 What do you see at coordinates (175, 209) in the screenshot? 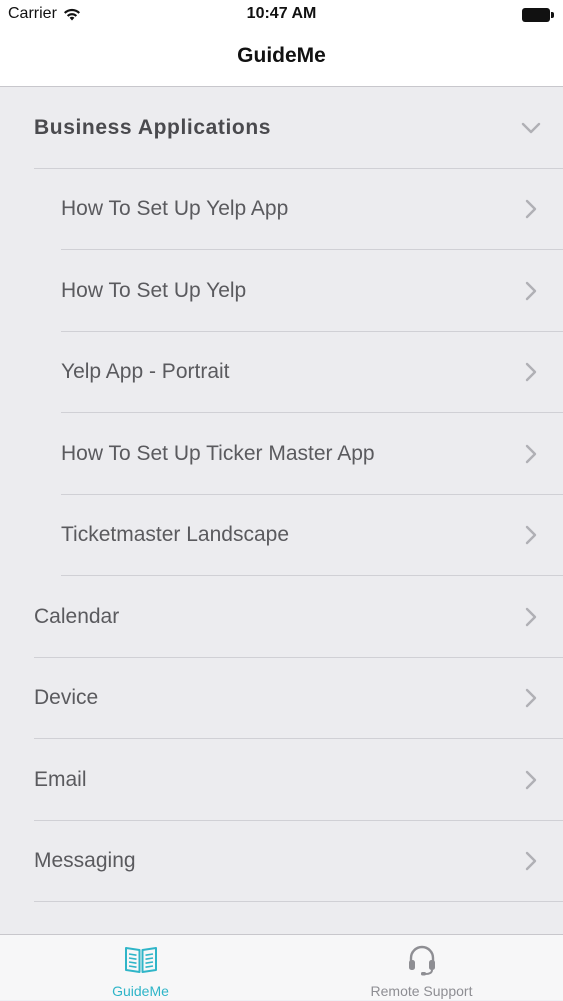
I see `list-item-label: How To Set Up Yelp App` at bounding box center [175, 209].